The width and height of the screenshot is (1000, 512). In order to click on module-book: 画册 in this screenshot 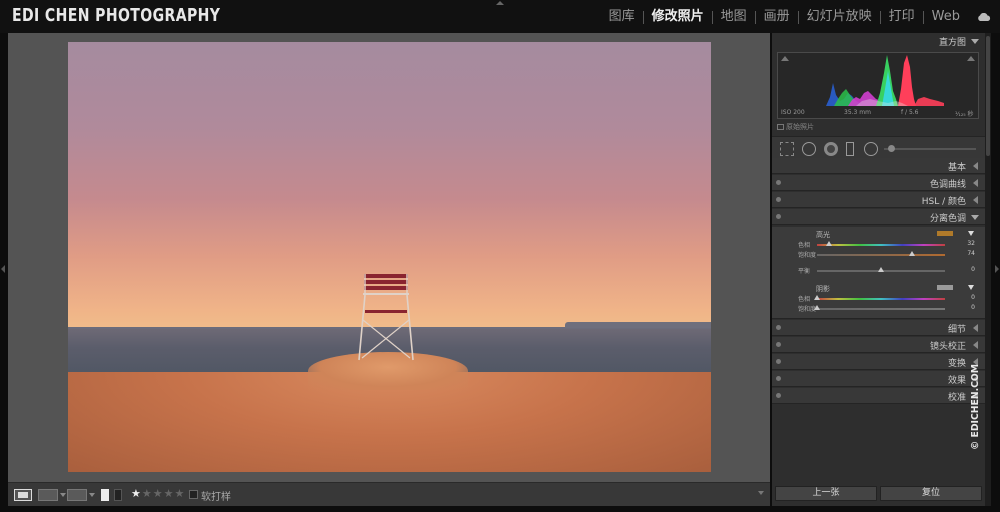, I will do `click(777, 17)`.